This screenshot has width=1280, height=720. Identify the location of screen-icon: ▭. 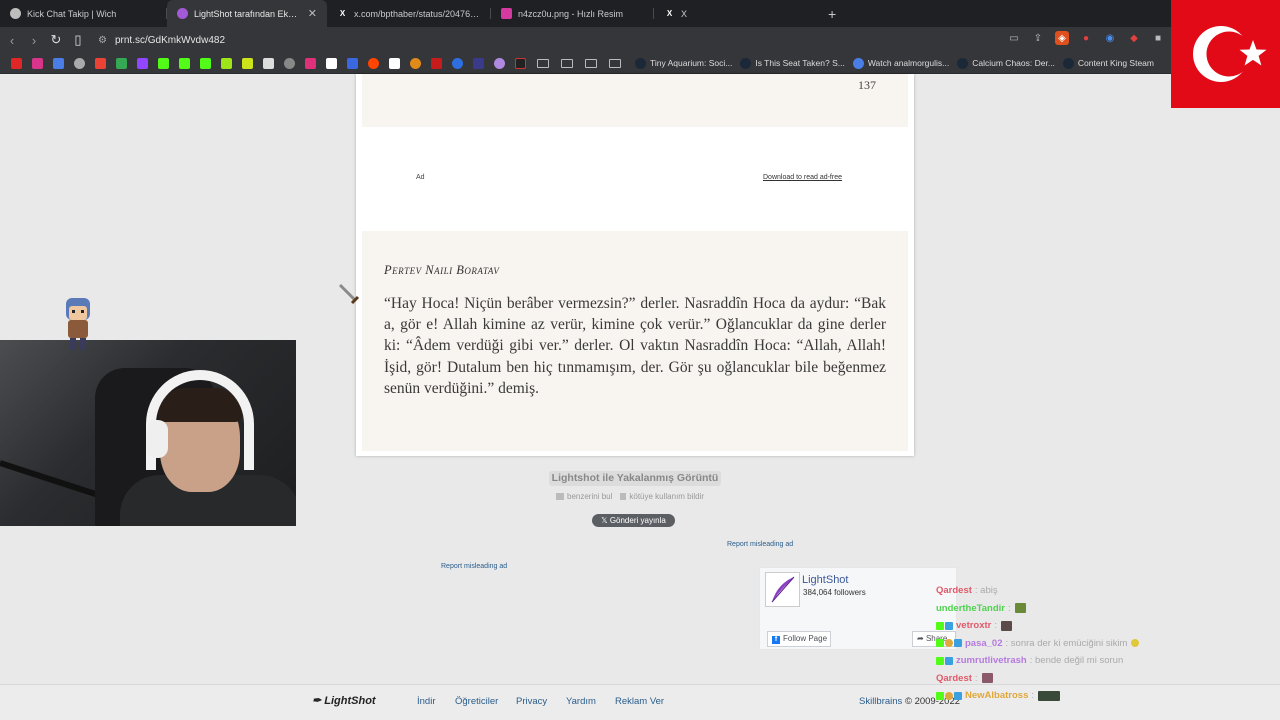
(1014, 38).